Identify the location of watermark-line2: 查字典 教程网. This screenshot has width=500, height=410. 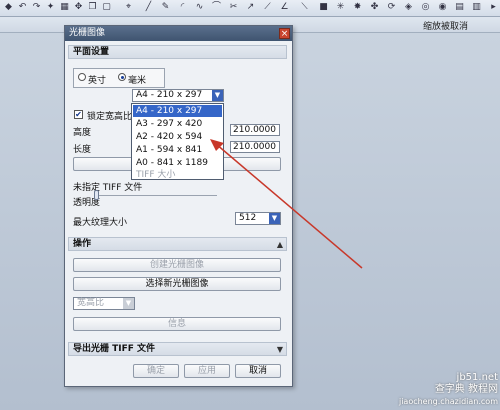
(466, 389).